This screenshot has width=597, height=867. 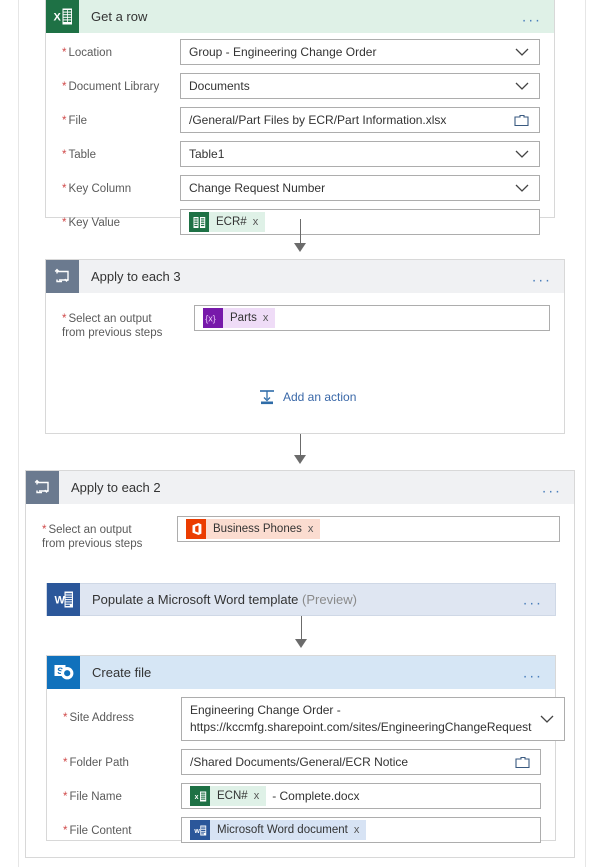 I want to click on dynamic-token-ecn-number: x ECN# x, so click(x=228, y=796).